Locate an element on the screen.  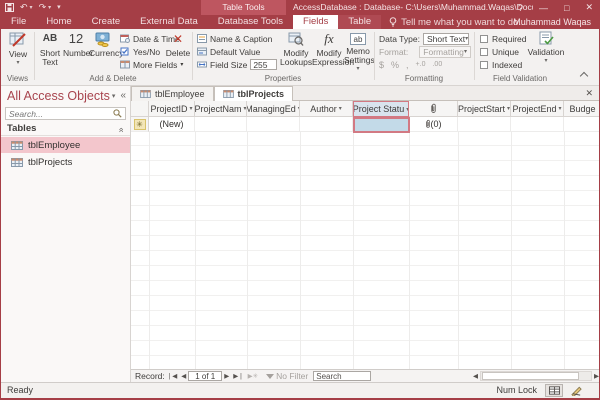
scrollbar-track is located at coordinates (536, 376).